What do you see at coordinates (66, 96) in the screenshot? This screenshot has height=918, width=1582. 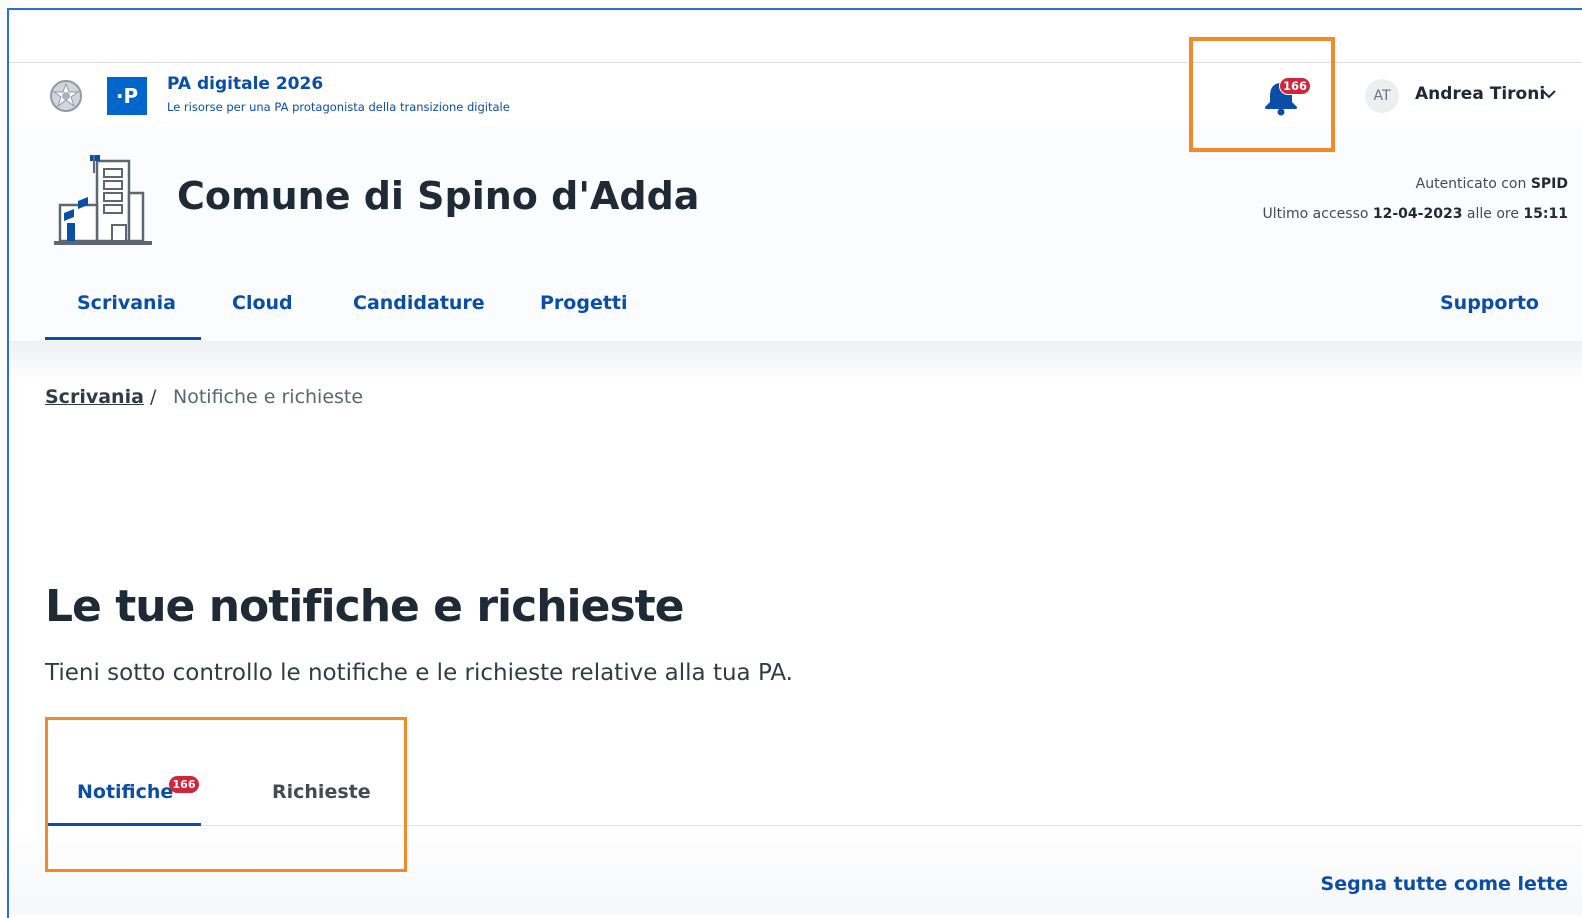 I see `republic-emblem-icon` at bounding box center [66, 96].